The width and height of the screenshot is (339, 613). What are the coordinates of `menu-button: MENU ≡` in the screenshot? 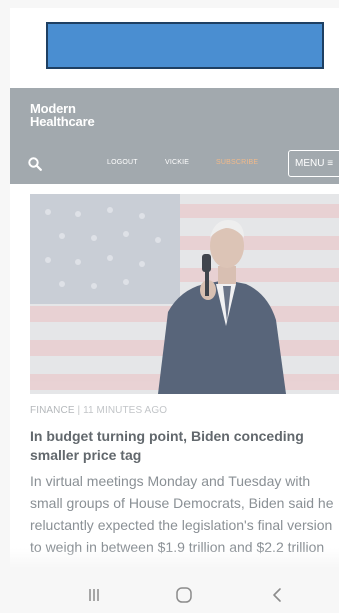 It's located at (313, 163).